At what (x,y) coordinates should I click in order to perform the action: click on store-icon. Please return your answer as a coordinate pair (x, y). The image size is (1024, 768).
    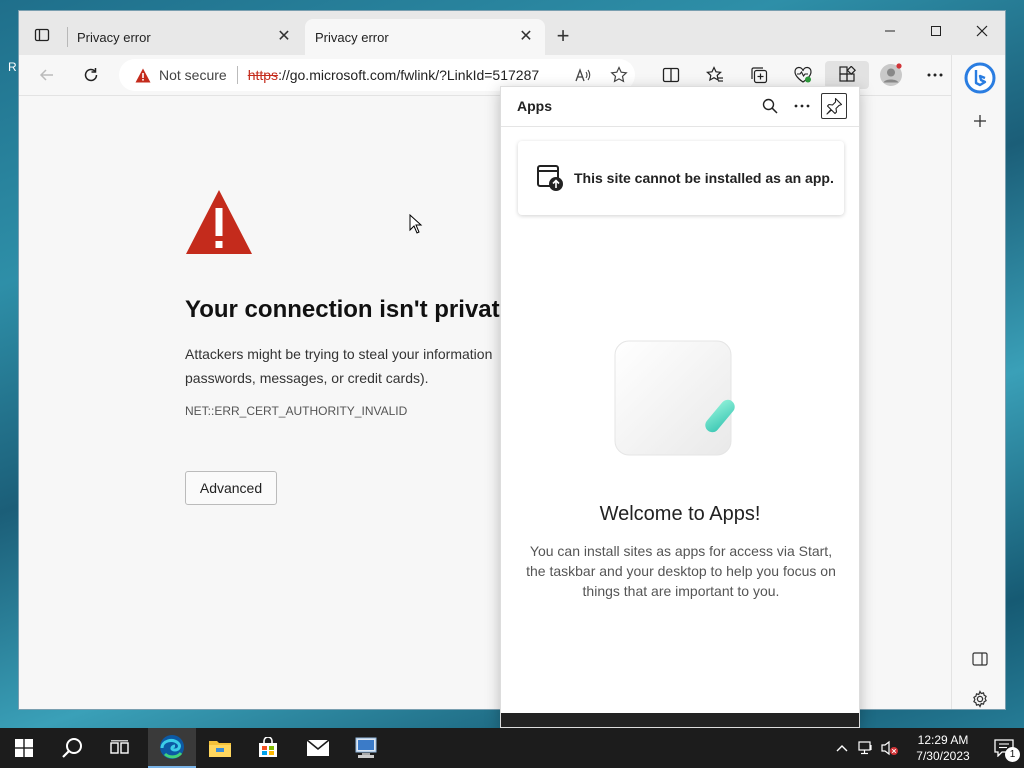
    Looking at the image, I should click on (268, 747).